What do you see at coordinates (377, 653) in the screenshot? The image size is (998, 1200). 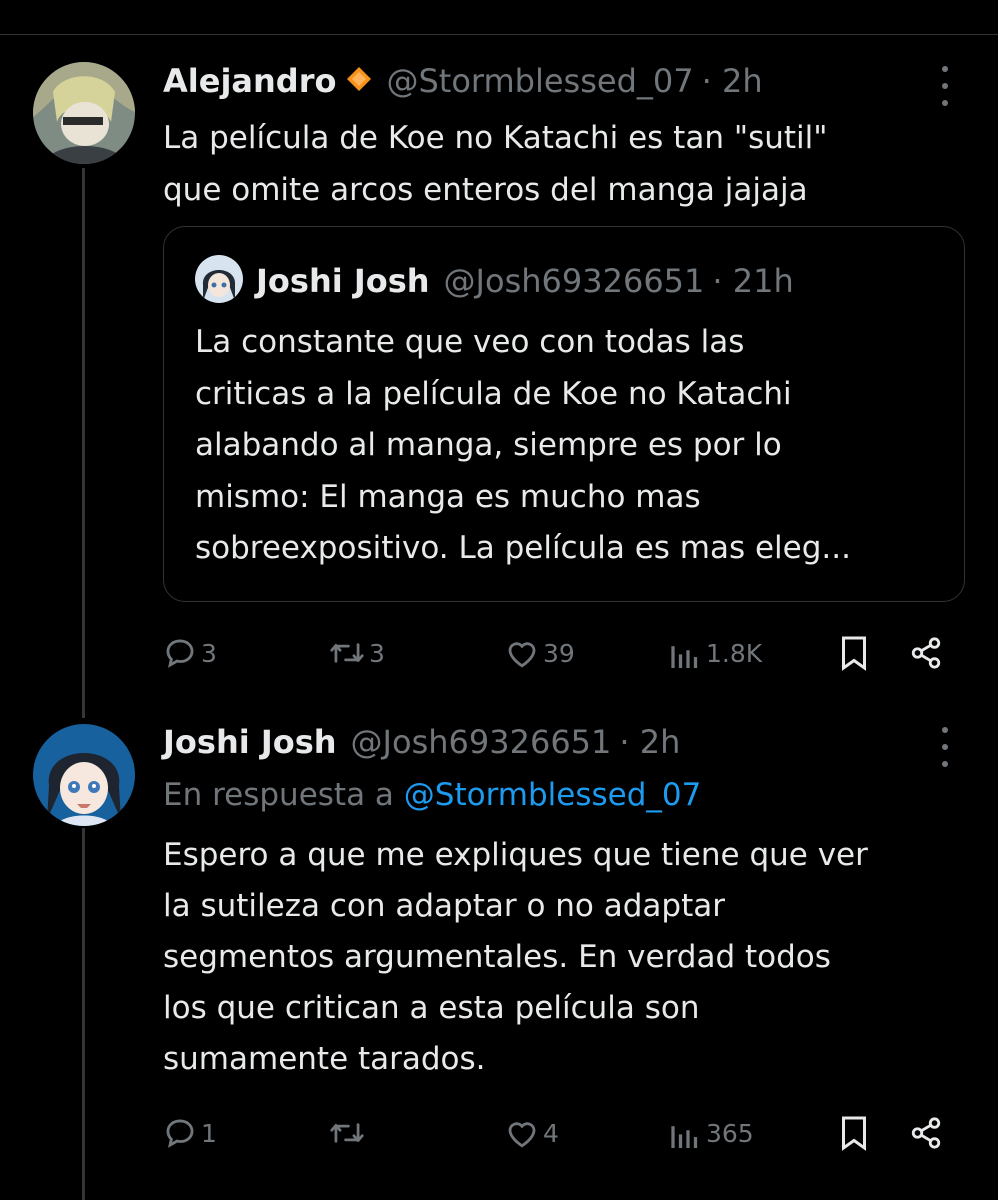 I see `repost-count: 3` at bounding box center [377, 653].